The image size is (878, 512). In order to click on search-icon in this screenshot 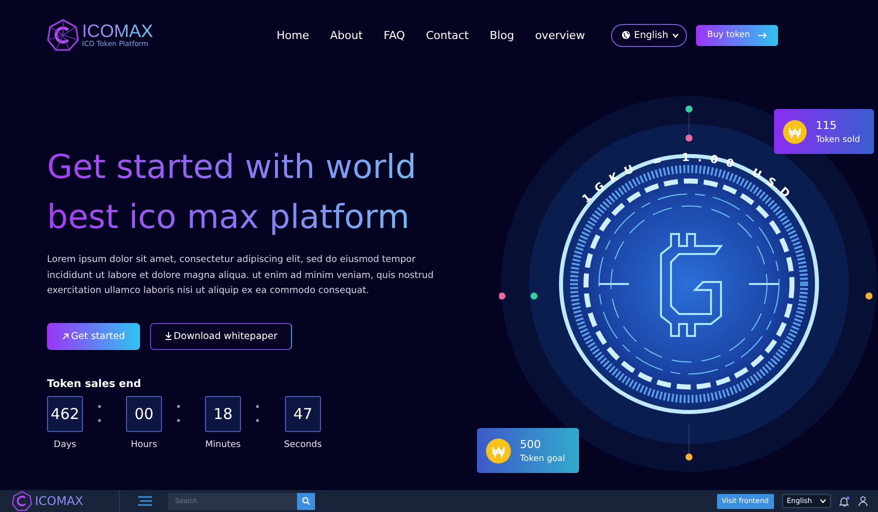, I will do `click(306, 501)`.